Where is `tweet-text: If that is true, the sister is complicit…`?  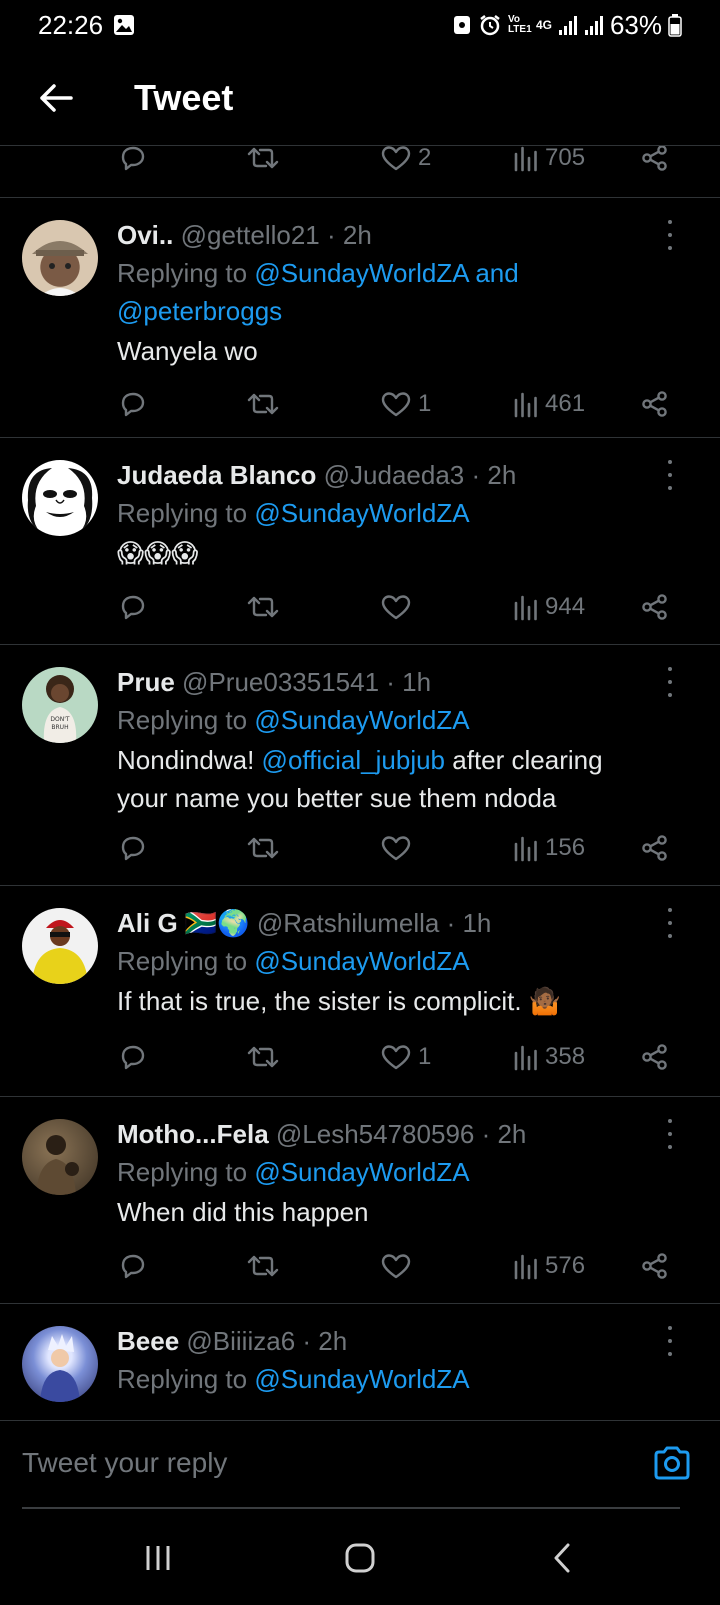 tweet-text: If that is true, the sister is complicit… is located at coordinates (339, 1001).